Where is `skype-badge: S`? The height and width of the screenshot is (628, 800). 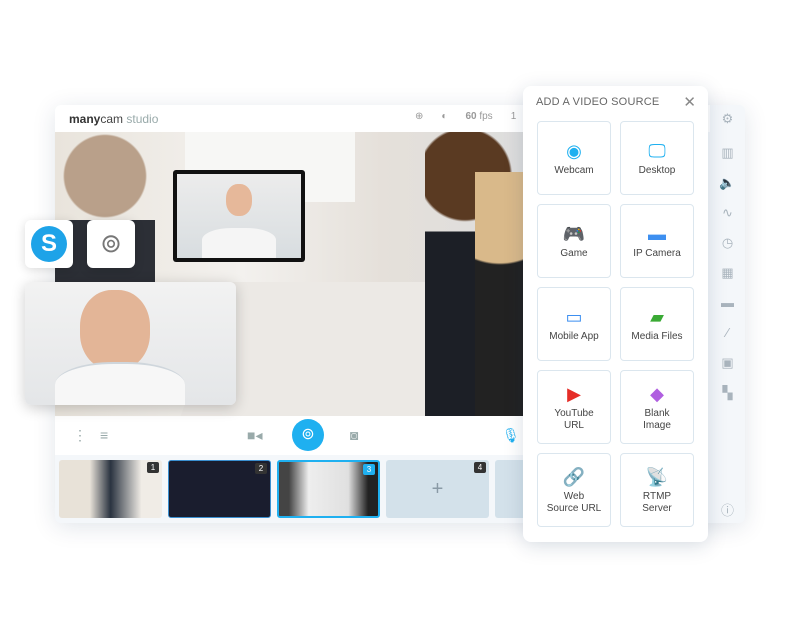 skype-badge: S is located at coordinates (49, 244).